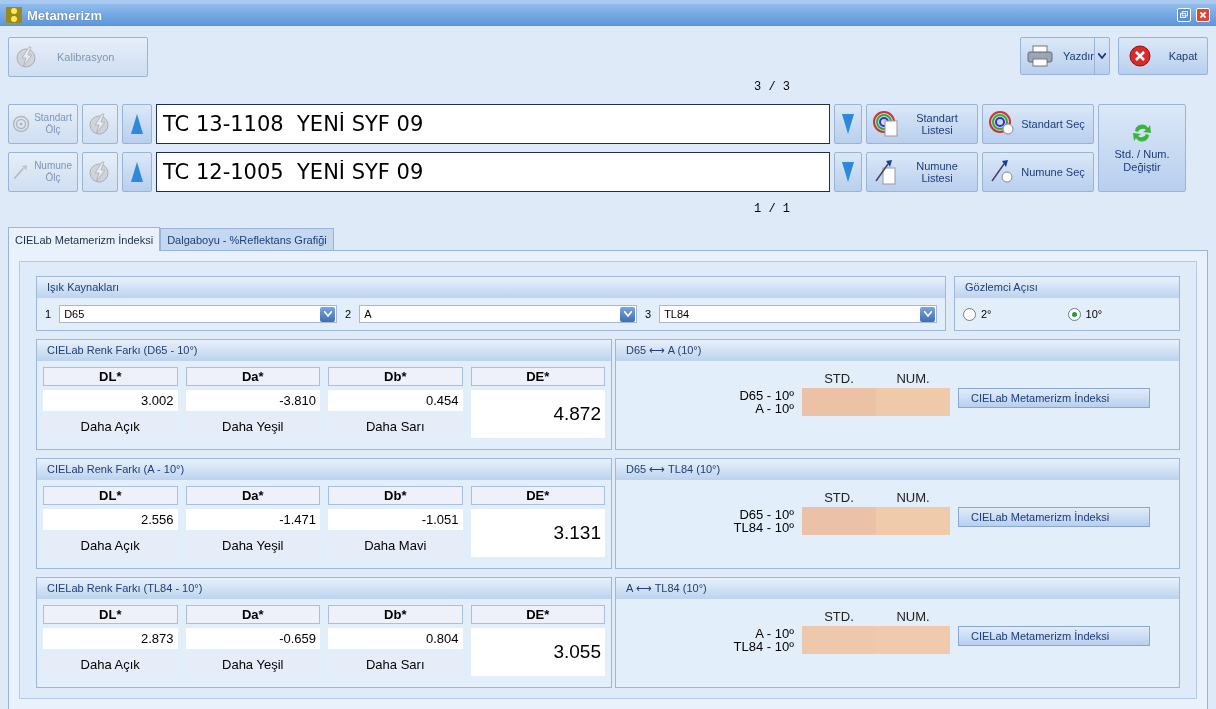 This screenshot has width=1216, height=709. I want to click on record-counter: 1 / 1, so click(772, 209).